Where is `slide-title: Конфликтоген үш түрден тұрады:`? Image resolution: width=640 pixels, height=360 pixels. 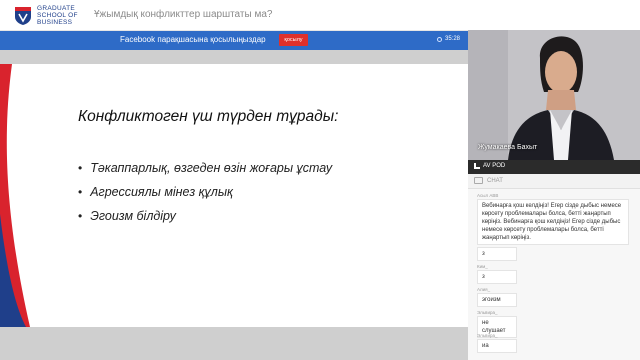
slide-title: Конфликтоген үш түрден тұрады: is located at coordinates (208, 116).